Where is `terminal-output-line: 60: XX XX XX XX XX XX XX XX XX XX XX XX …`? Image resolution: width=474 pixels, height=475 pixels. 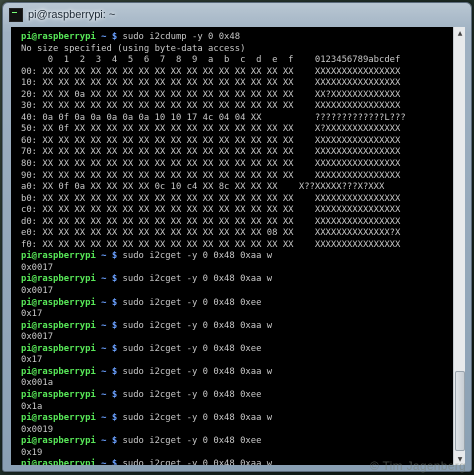 terminal-output-line: 60: XX XX XX XX XX XX XX XX XX XX XX XX … is located at coordinates (237, 142).